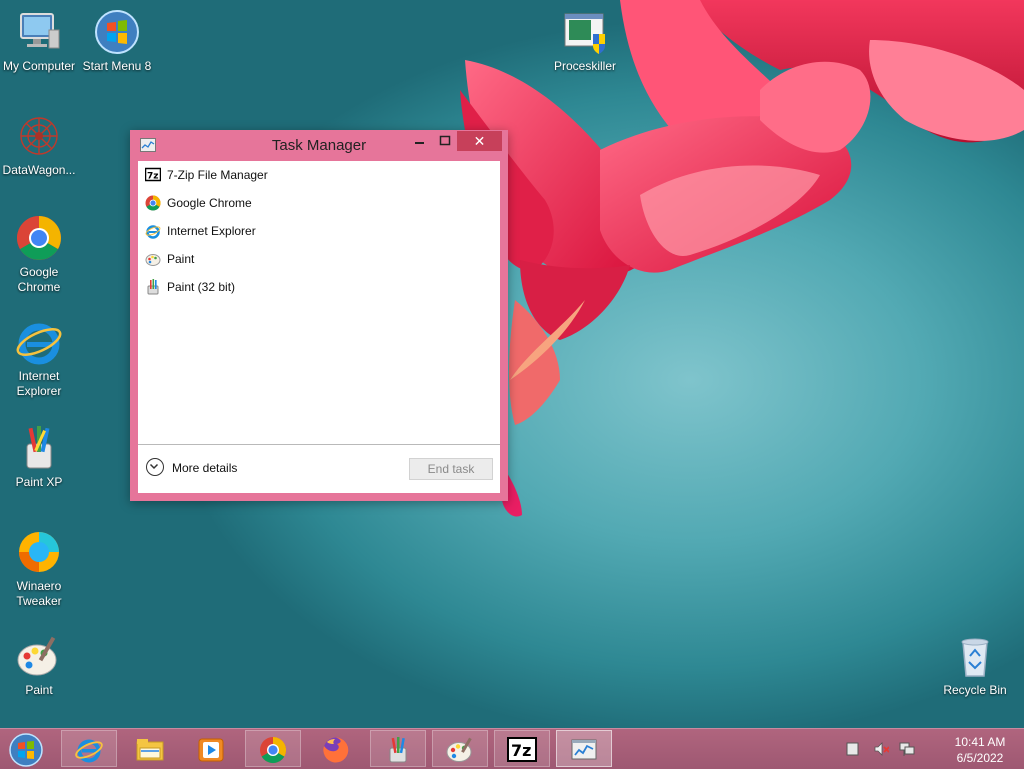  I want to click on taskbar-button-file-explorer, so click(150, 748).